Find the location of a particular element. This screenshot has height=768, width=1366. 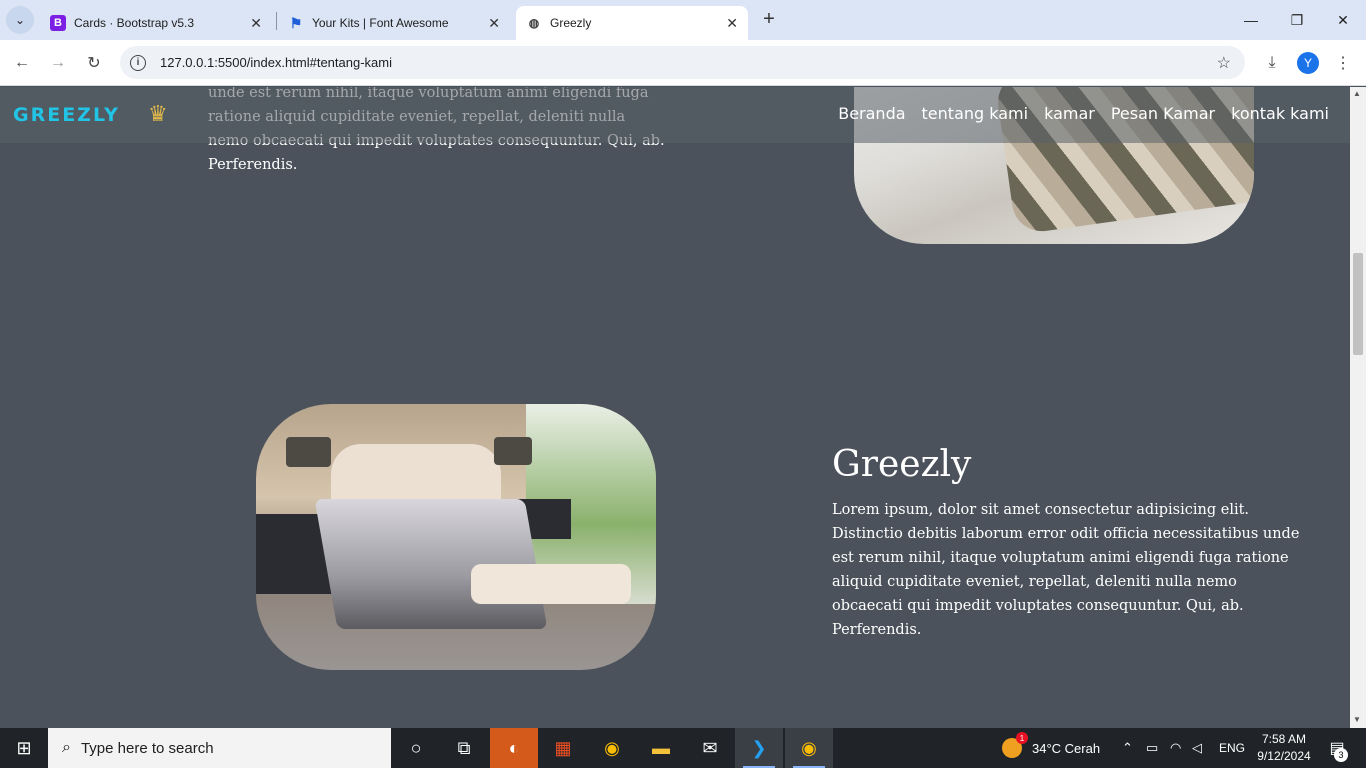

language-indicator: ENG is located at coordinates (1232, 748).